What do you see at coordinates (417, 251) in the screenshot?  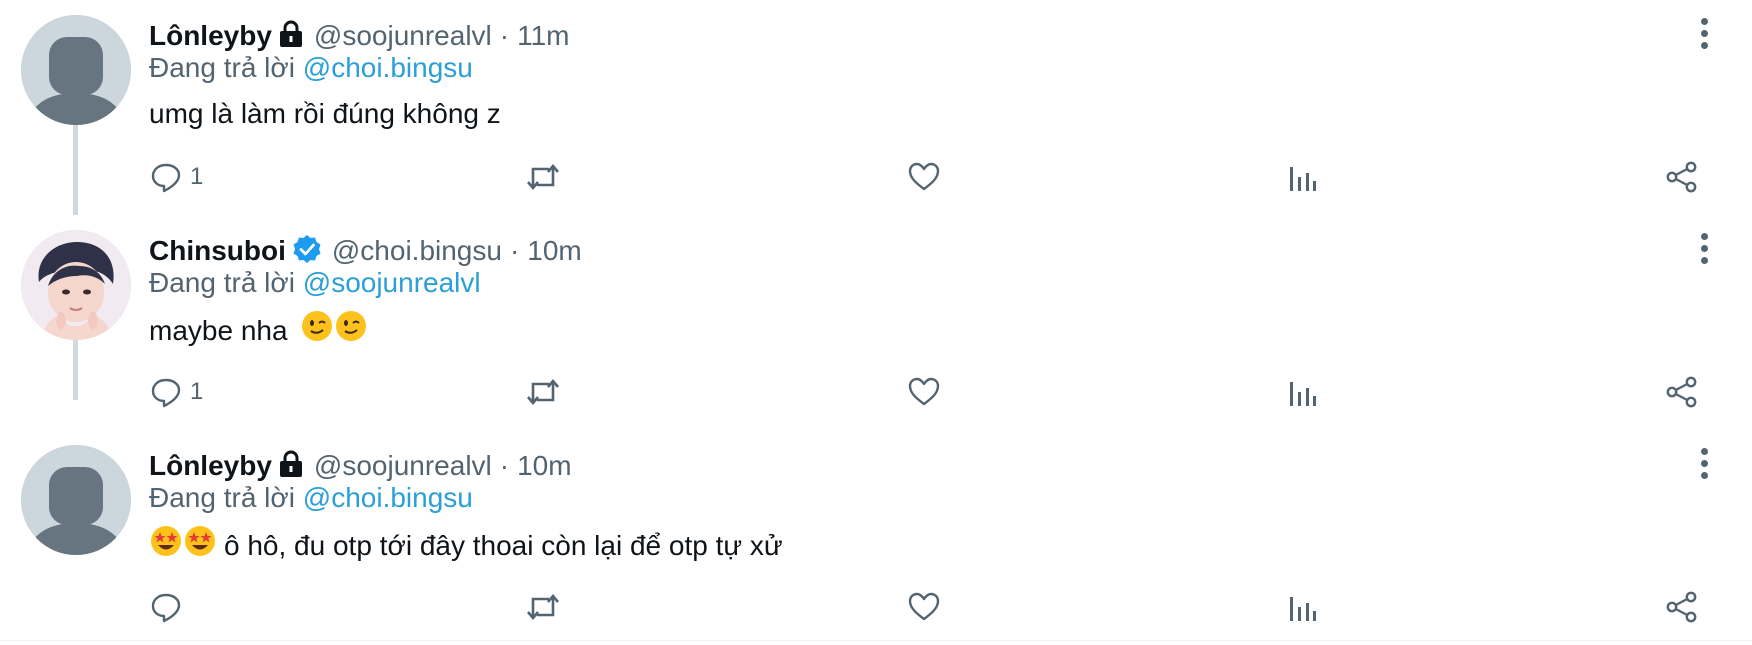 I see `user-handle: @choi.bingsu` at bounding box center [417, 251].